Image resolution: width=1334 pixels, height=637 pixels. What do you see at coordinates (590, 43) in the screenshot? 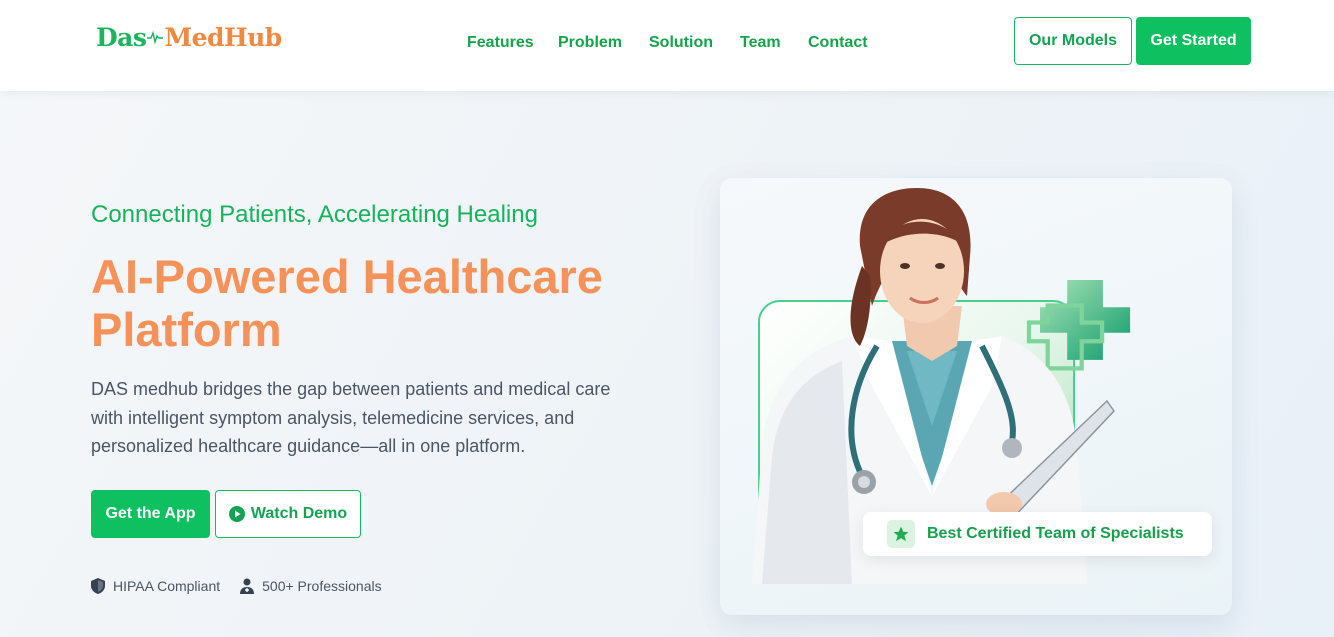
I see `nav-link-problem: Problem` at bounding box center [590, 43].